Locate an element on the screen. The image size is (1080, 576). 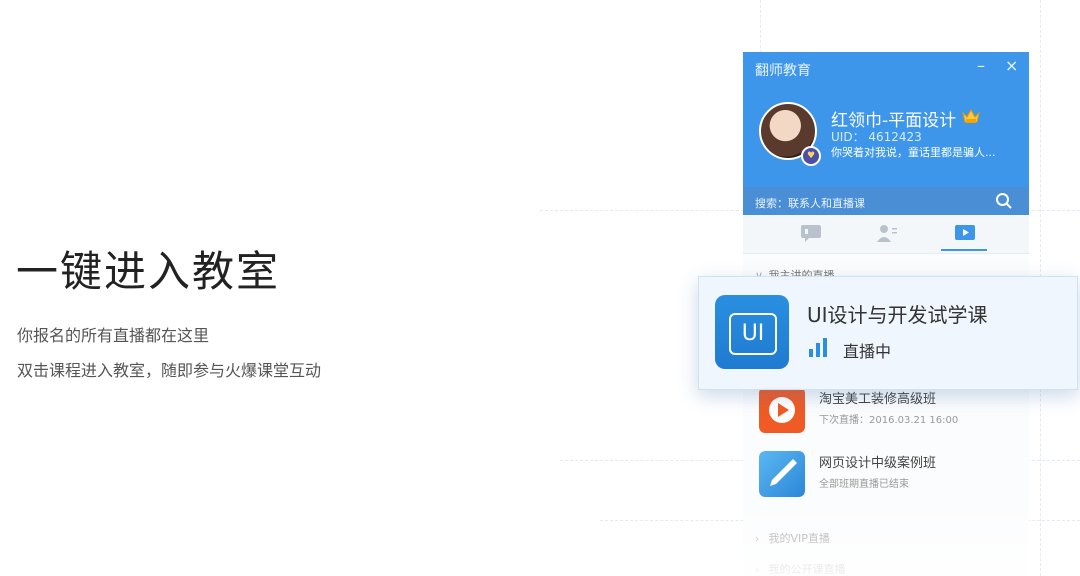
chat-bubble-icon is located at coordinates (811, 233).